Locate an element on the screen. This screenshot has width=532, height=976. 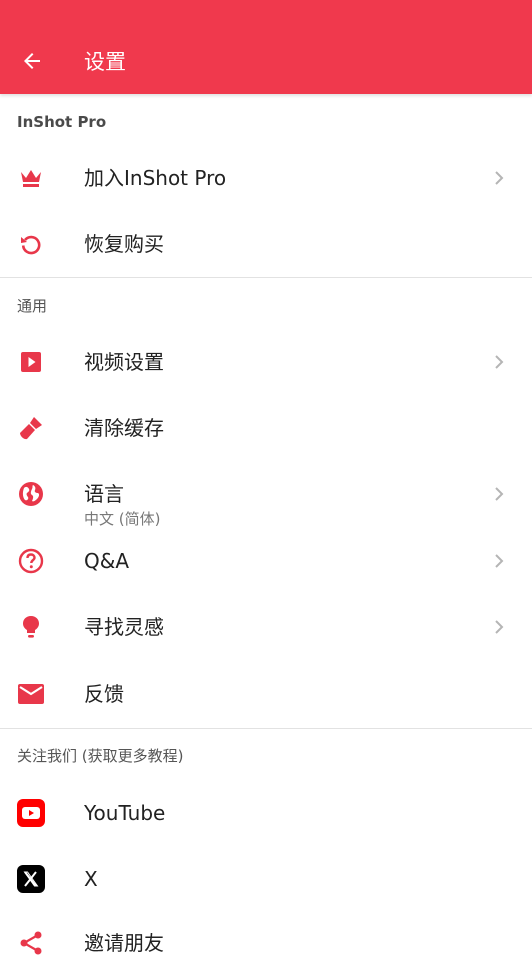
feedback-label: 反馈 is located at coordinates (104, 694).